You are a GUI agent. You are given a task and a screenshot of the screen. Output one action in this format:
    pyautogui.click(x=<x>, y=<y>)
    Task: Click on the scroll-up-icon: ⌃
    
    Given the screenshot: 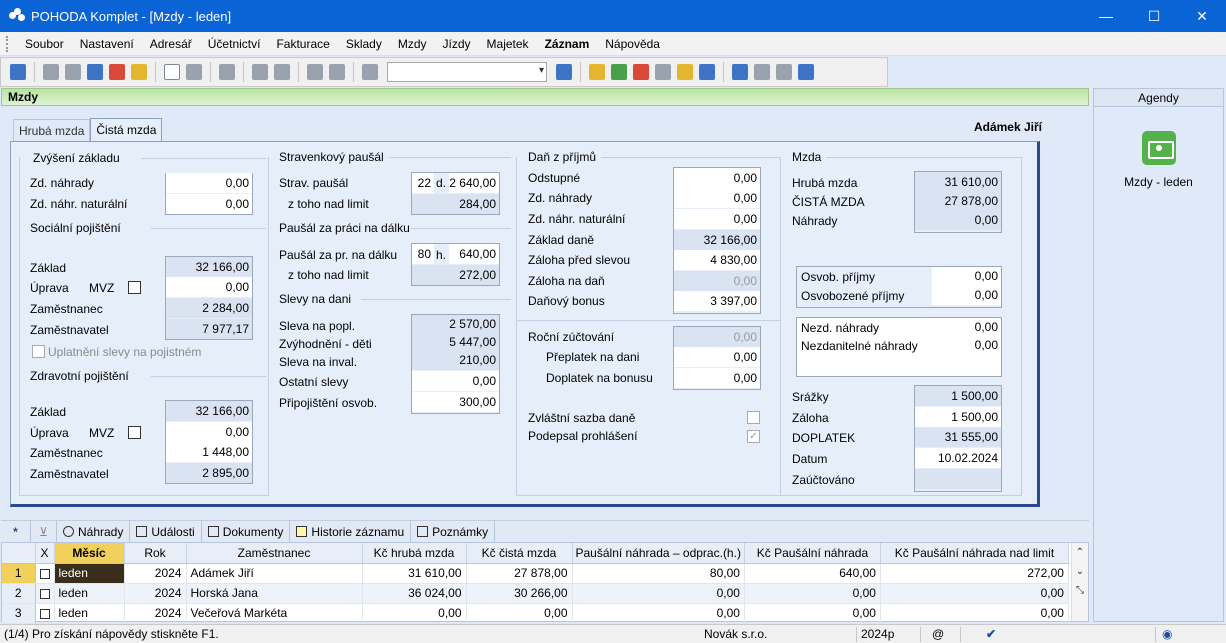 What is the action you would take?
    pyautogui.click(x=1080, y=552)
    